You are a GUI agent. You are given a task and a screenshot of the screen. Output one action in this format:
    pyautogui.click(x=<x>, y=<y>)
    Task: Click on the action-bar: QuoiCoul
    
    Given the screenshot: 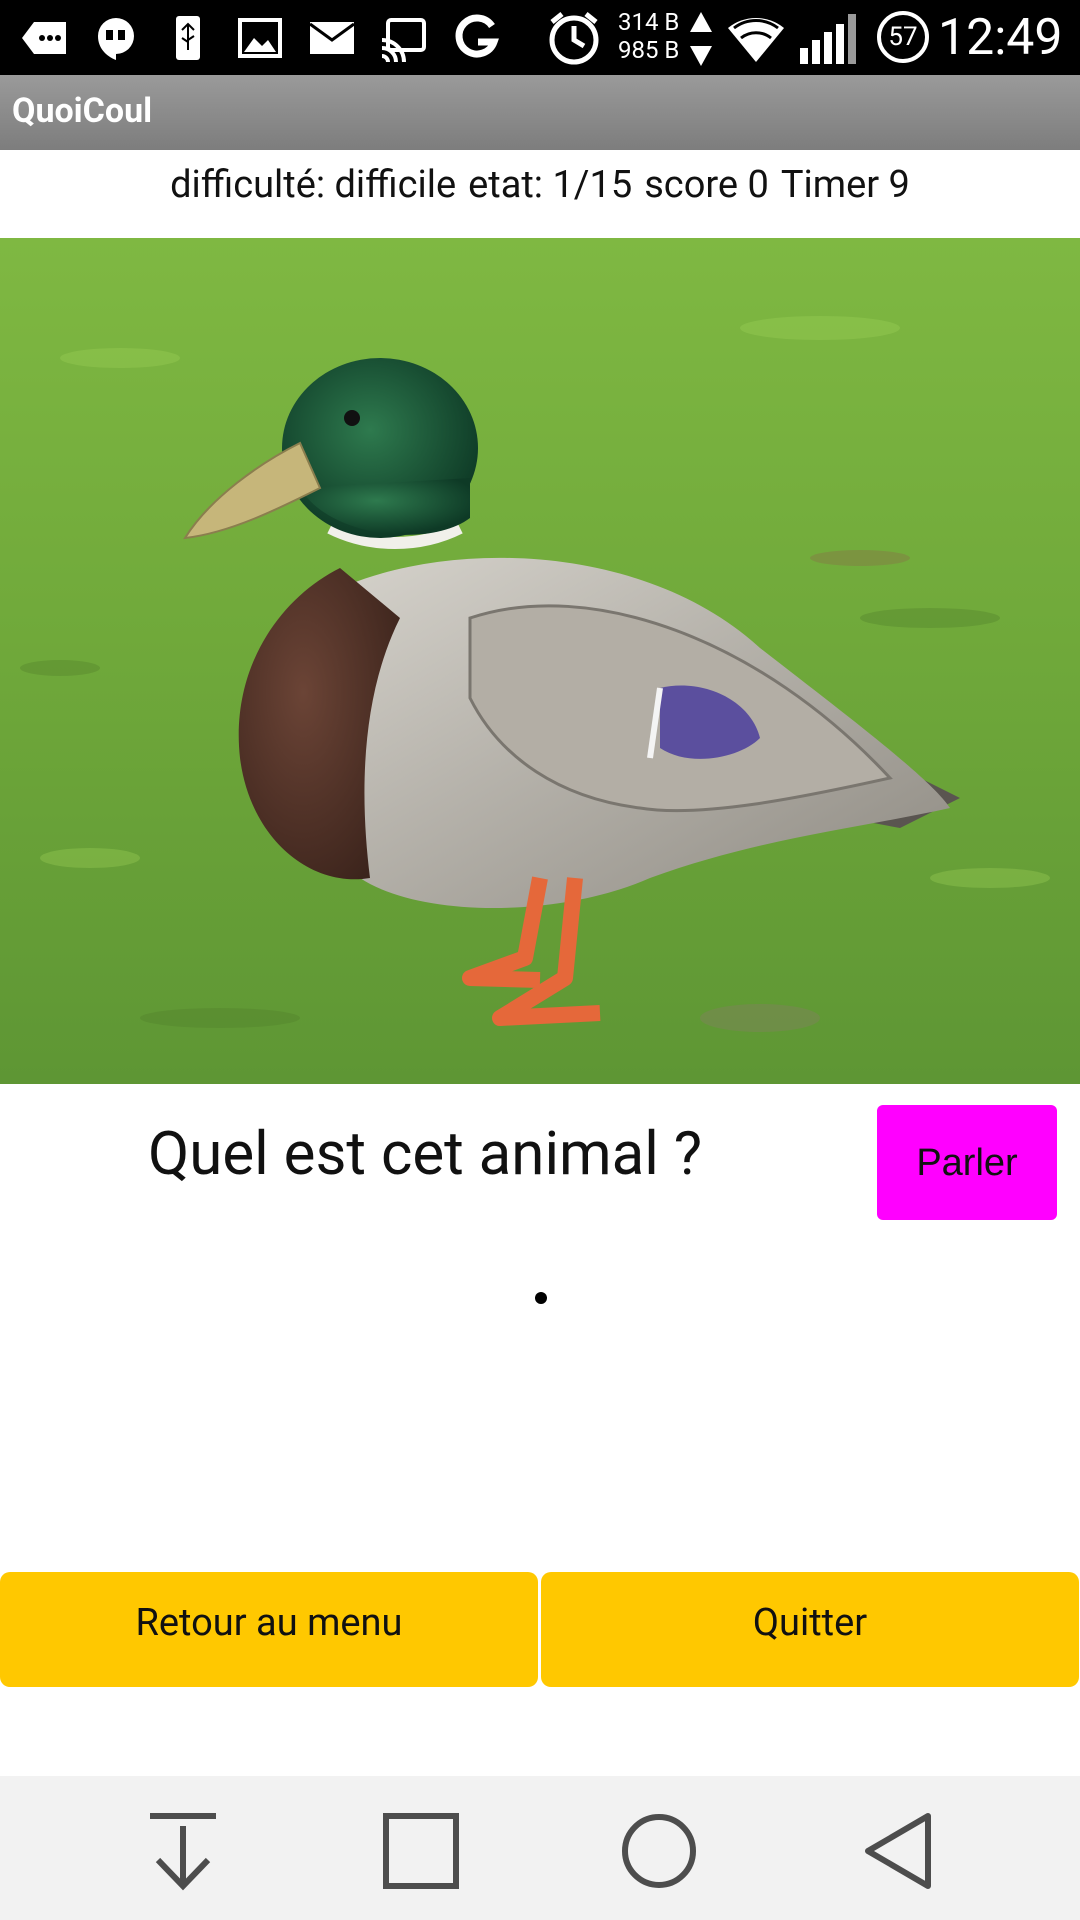 What is the action you would take?
    pyautogui.click(x=540, y=112)
    